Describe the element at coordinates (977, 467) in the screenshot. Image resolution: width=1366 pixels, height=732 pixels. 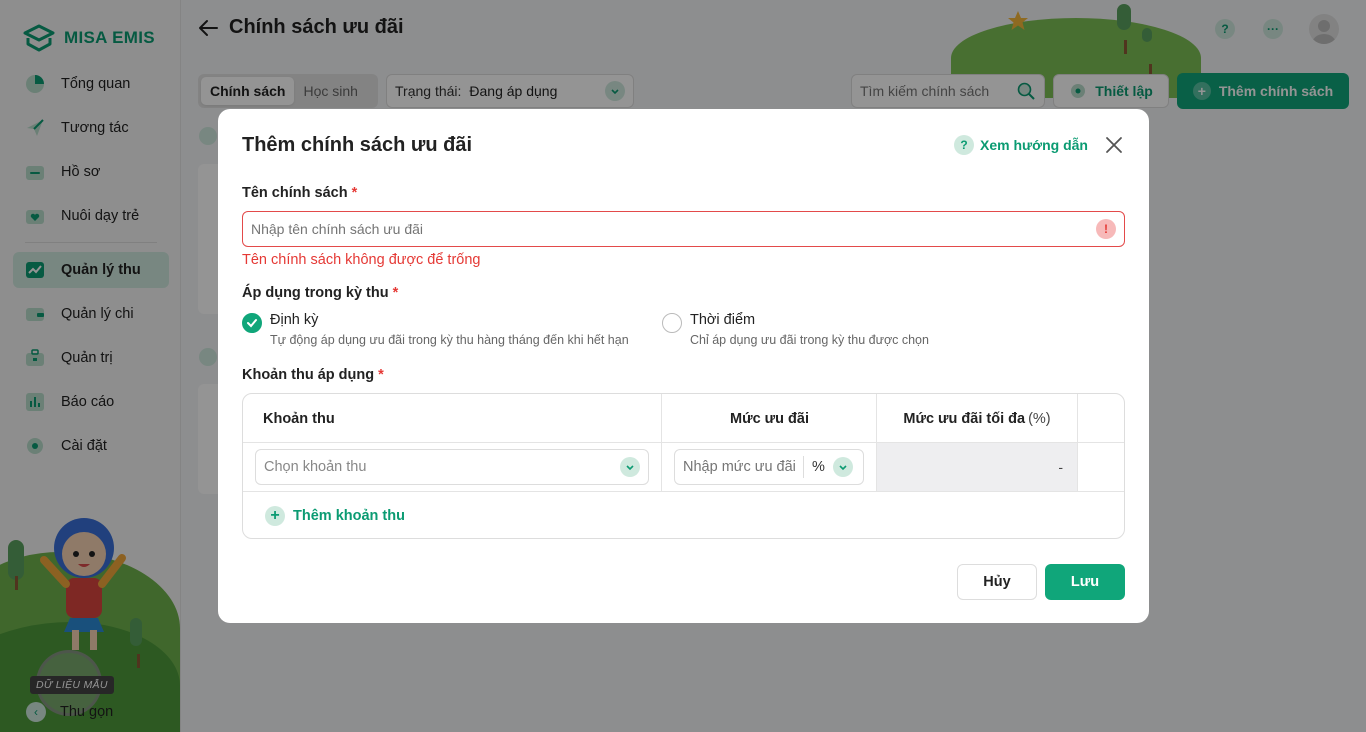
I see `max-rate-value: -` at that location.